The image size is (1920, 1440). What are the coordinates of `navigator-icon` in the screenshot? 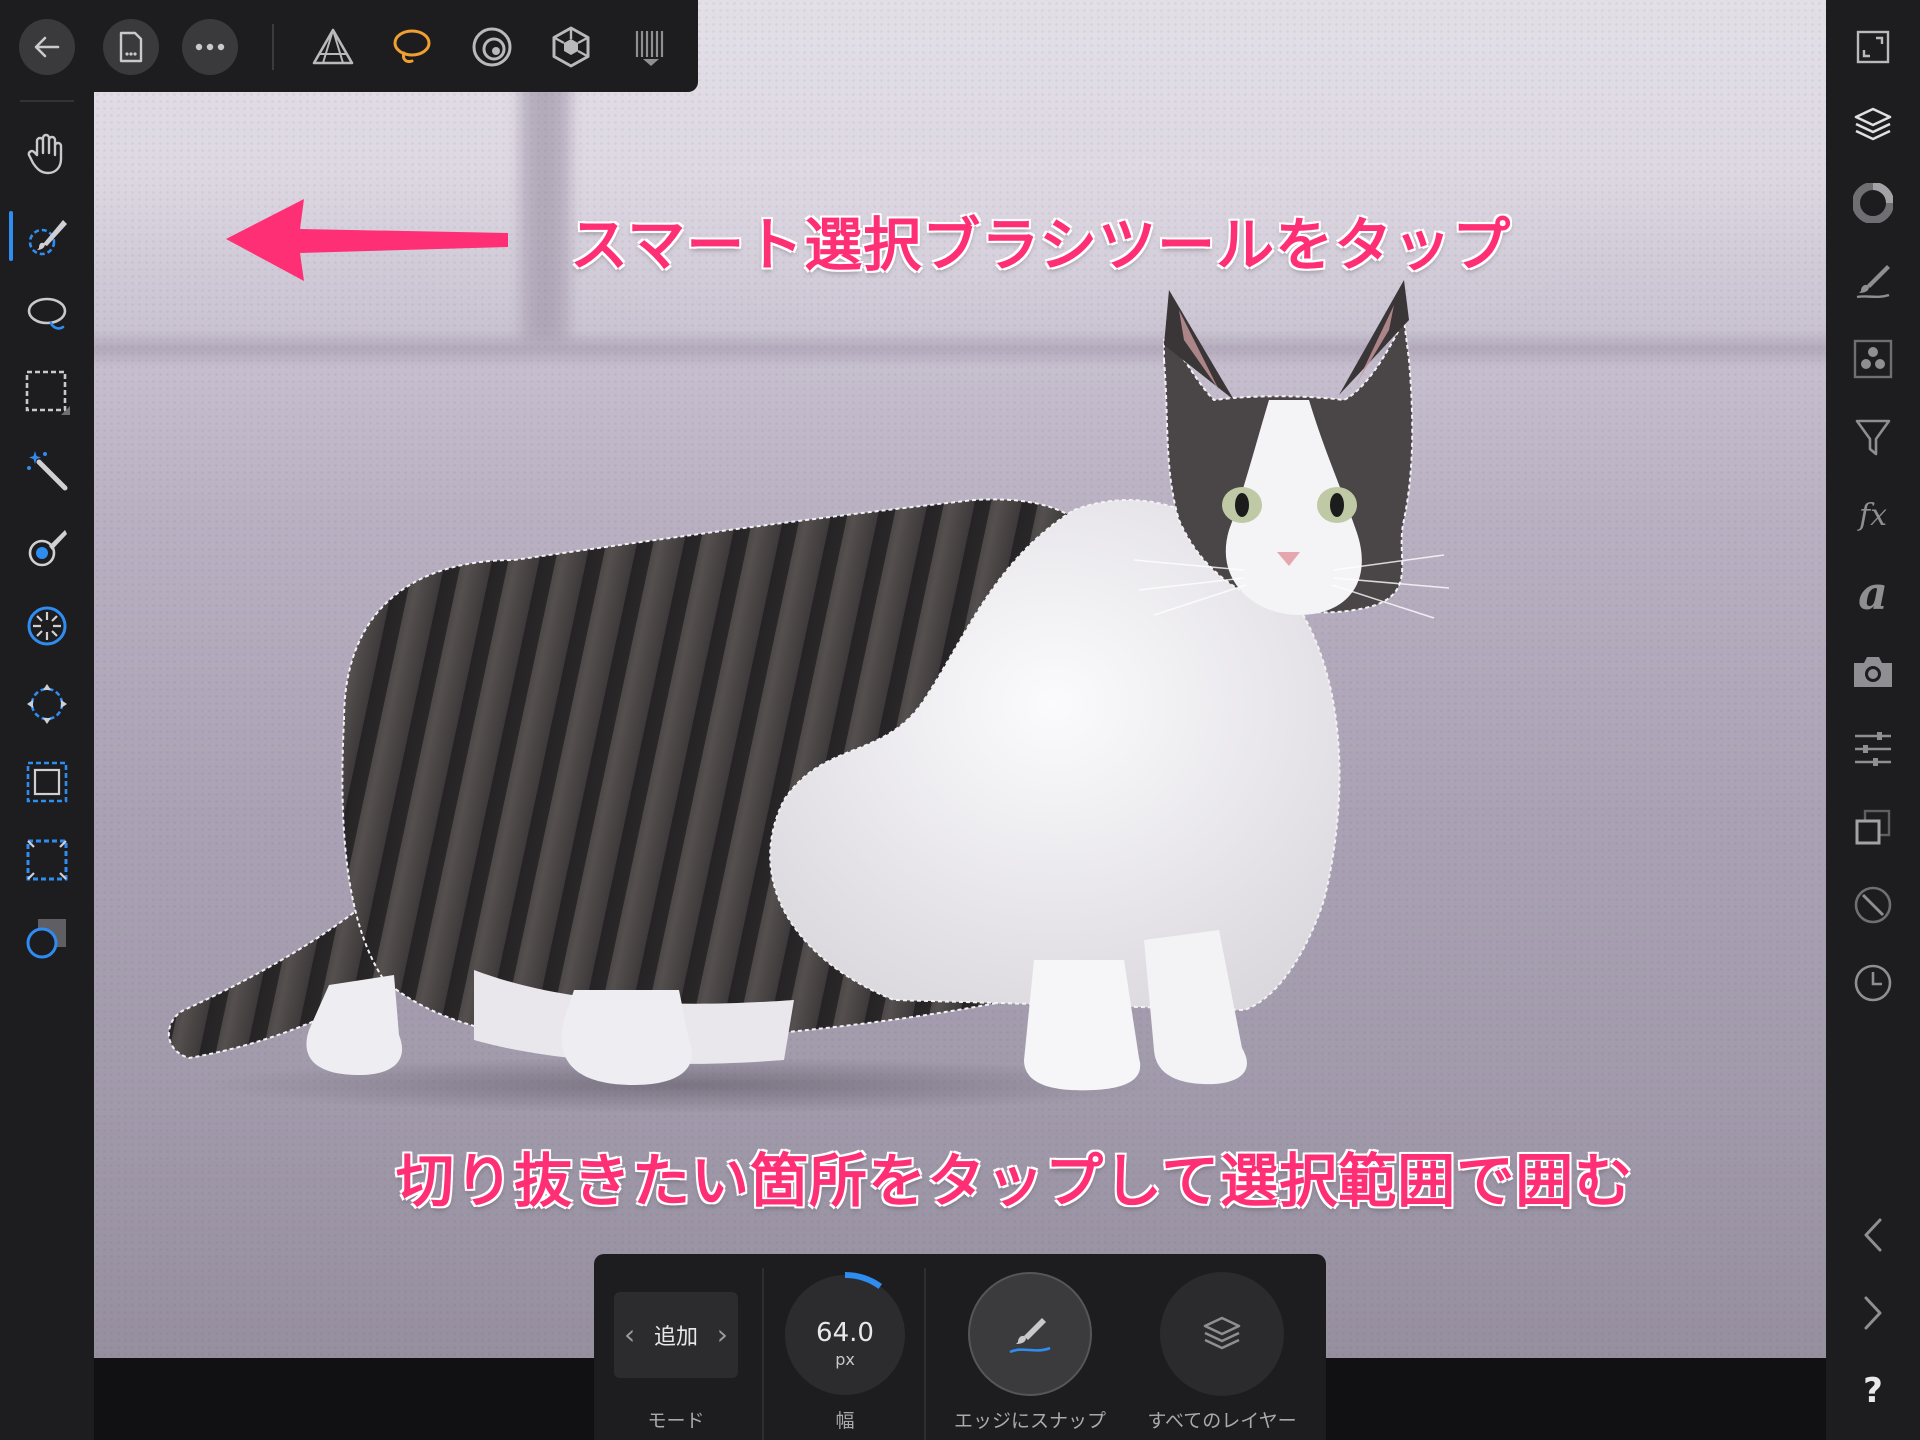 It's located at (1873, 905).